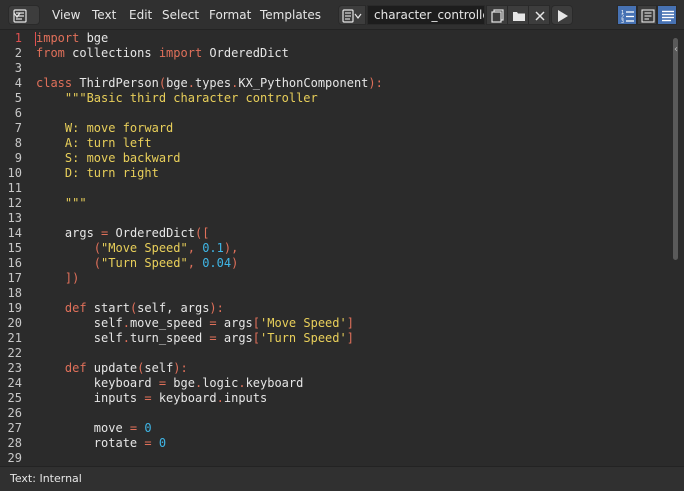 The width and height of the screenshot is (684, 491). Describe the element at coordinates (18, 53) in the screenshot. I see `line-number: 2` at that location.